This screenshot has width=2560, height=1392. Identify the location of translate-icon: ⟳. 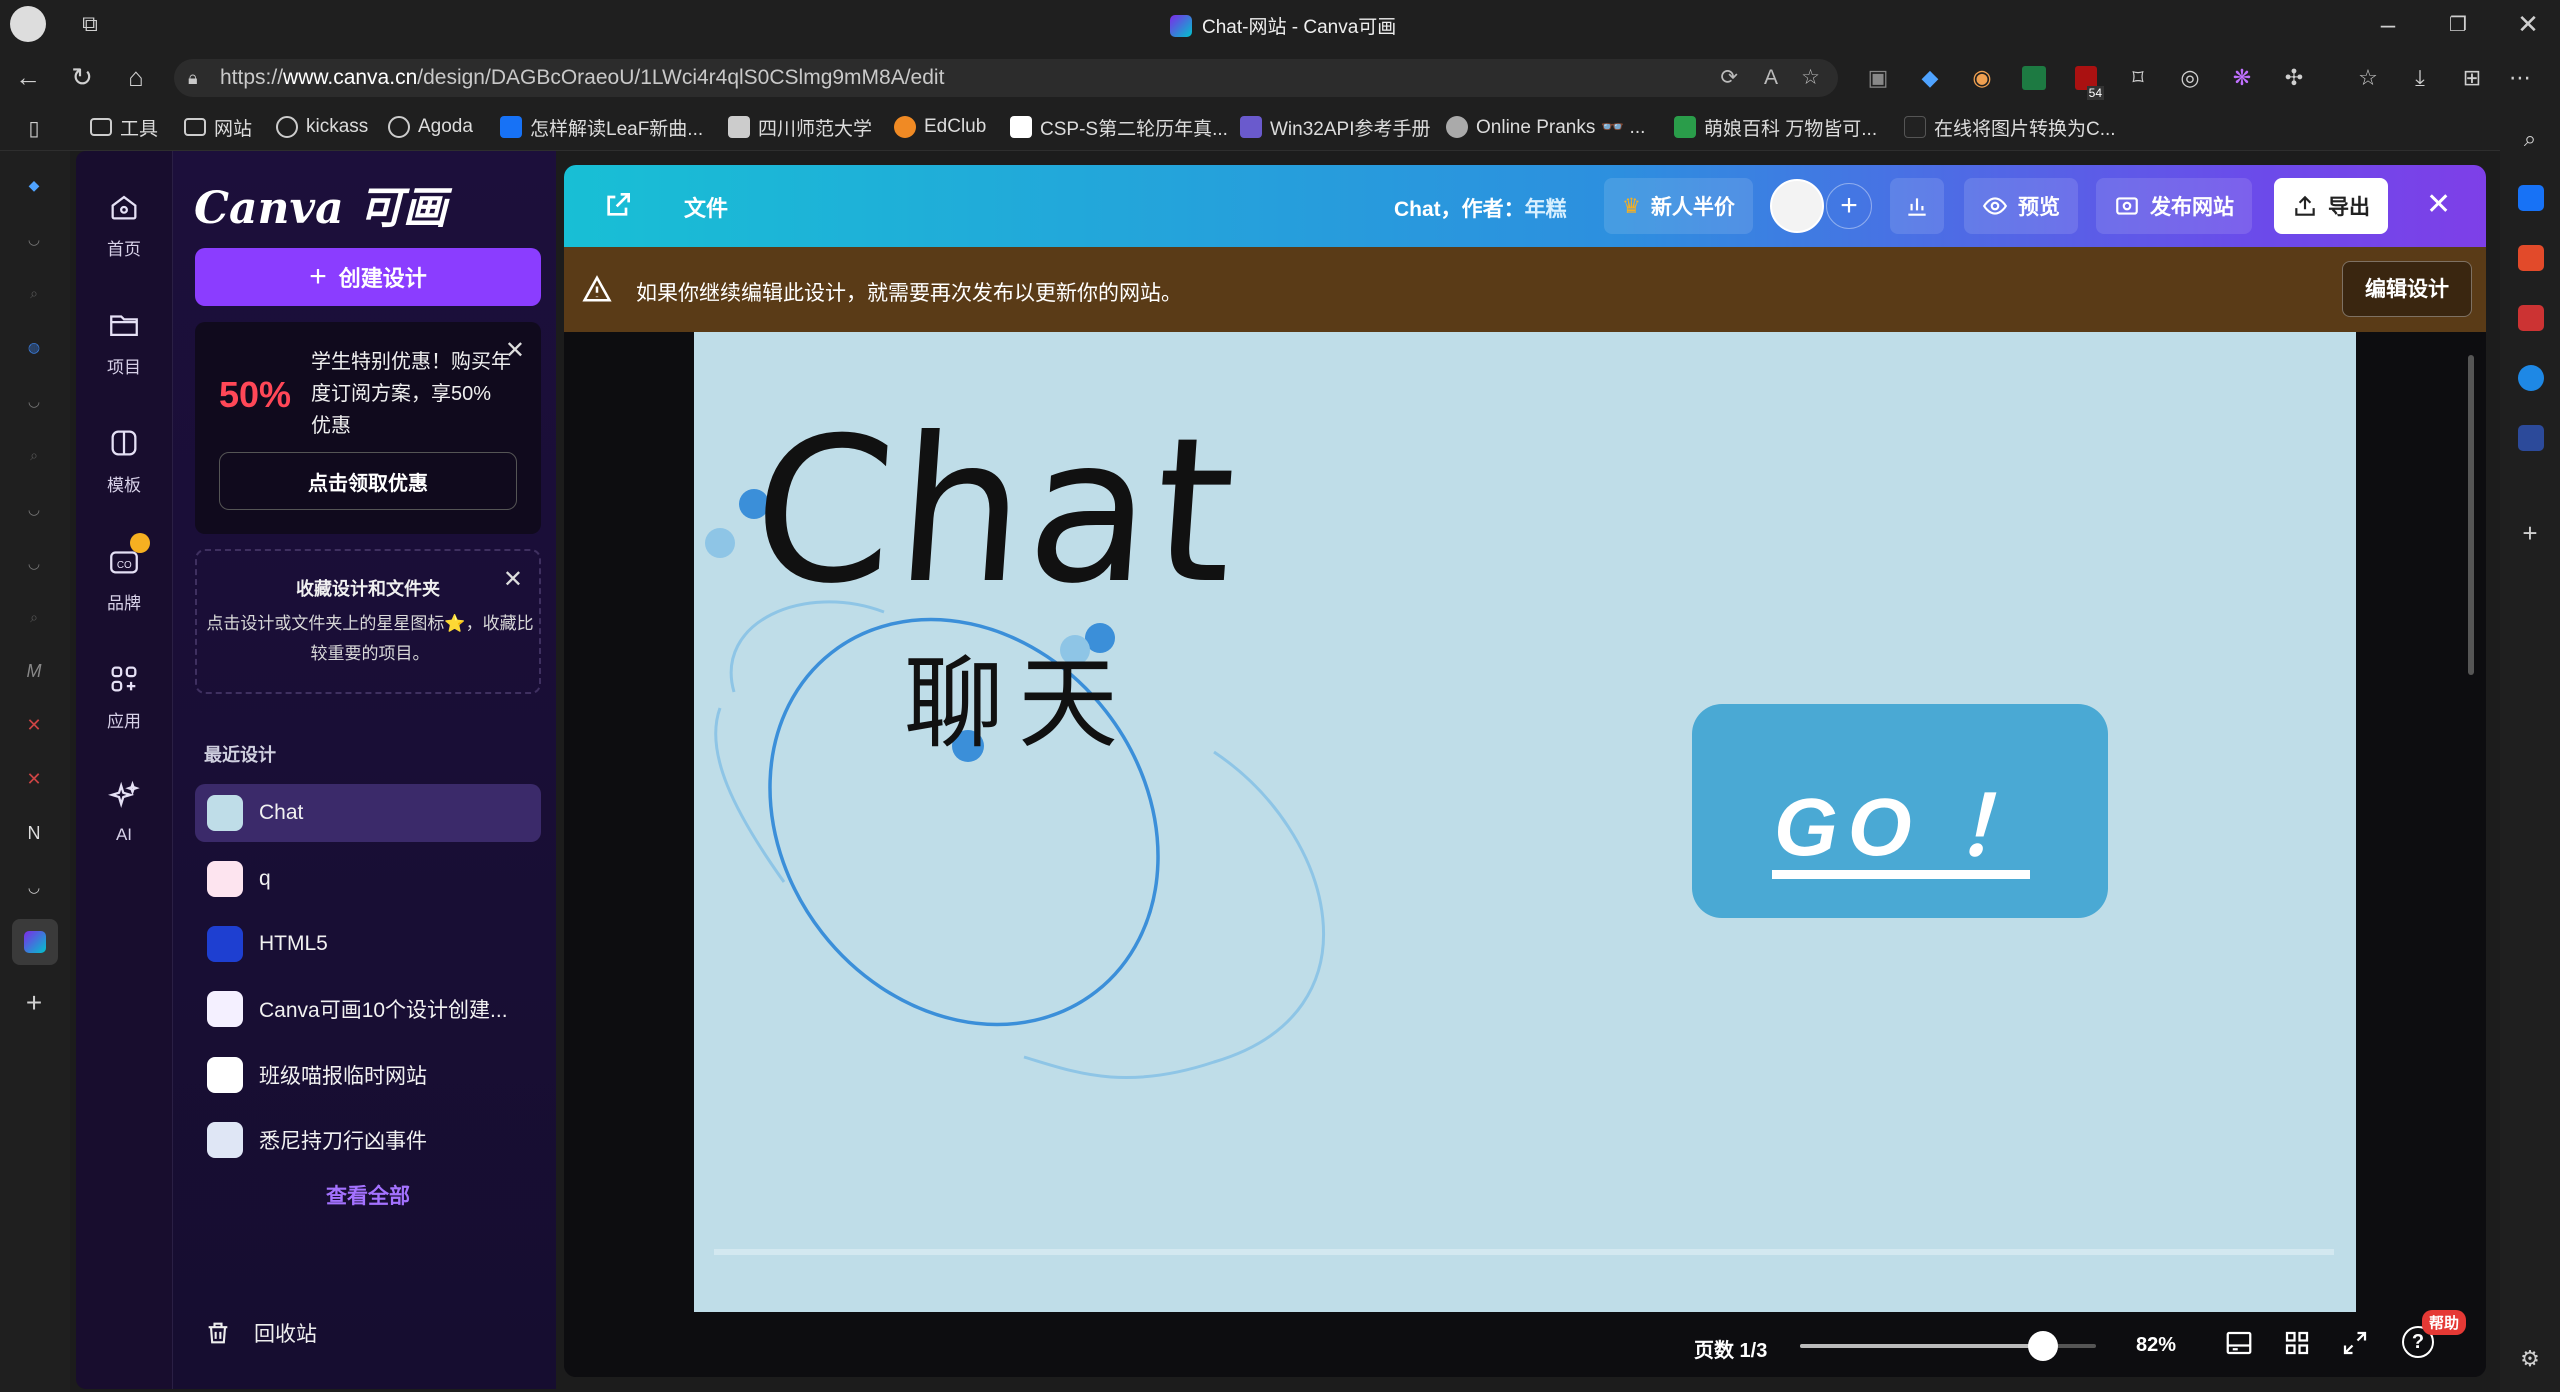
(1729, 78).